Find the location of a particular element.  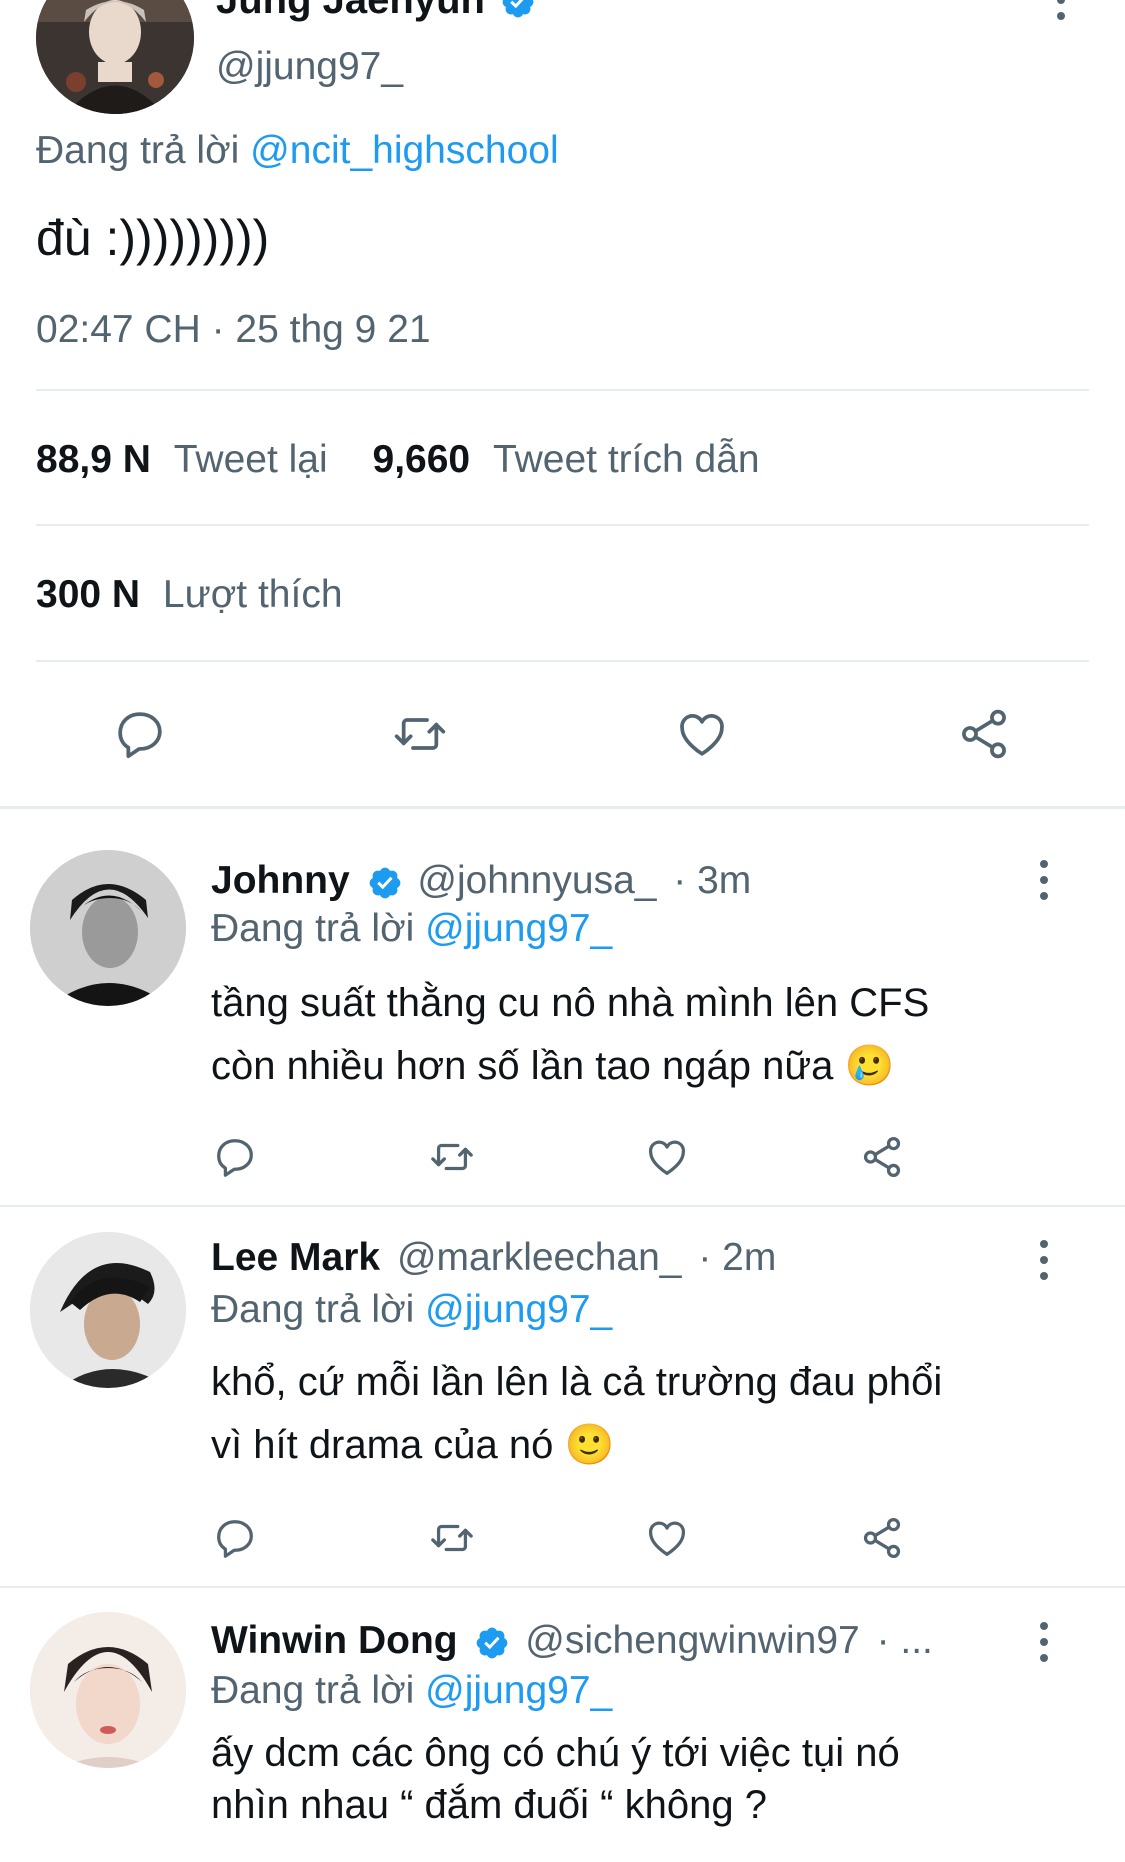

main-tweet-handle: @jjung97_ is located at coordinates (309, 67).